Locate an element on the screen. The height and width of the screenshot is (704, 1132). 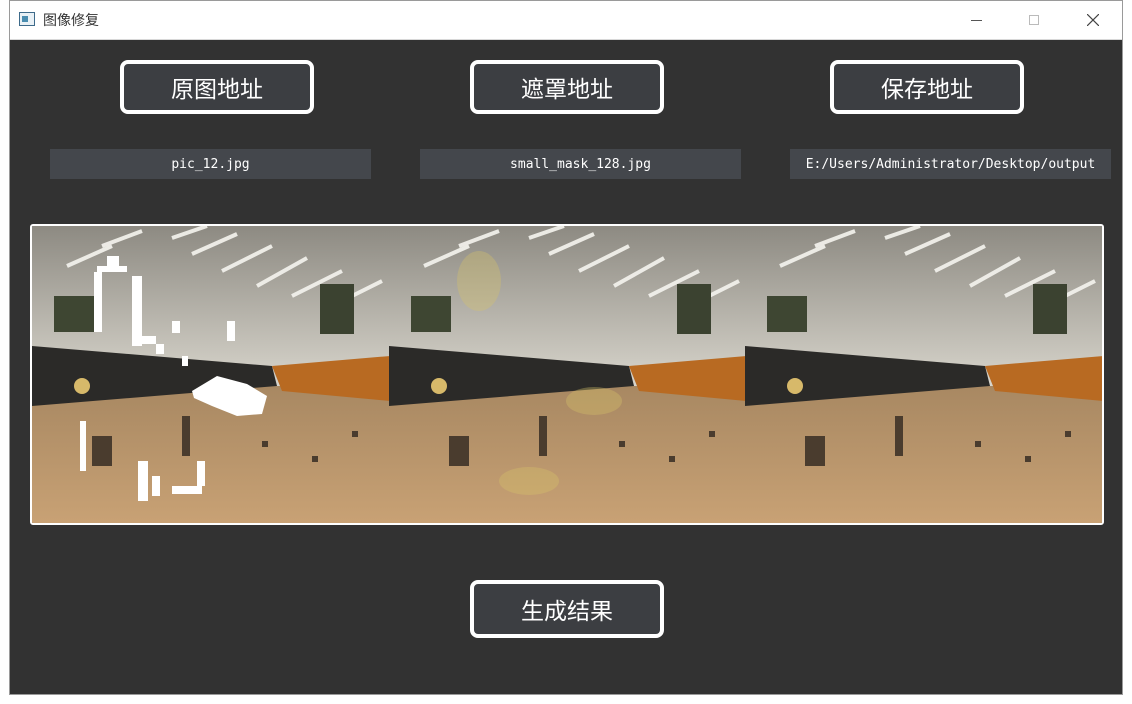
save-path-field: E:/Users/Administrator/Desktop/output is located at coordinates (950, 164).